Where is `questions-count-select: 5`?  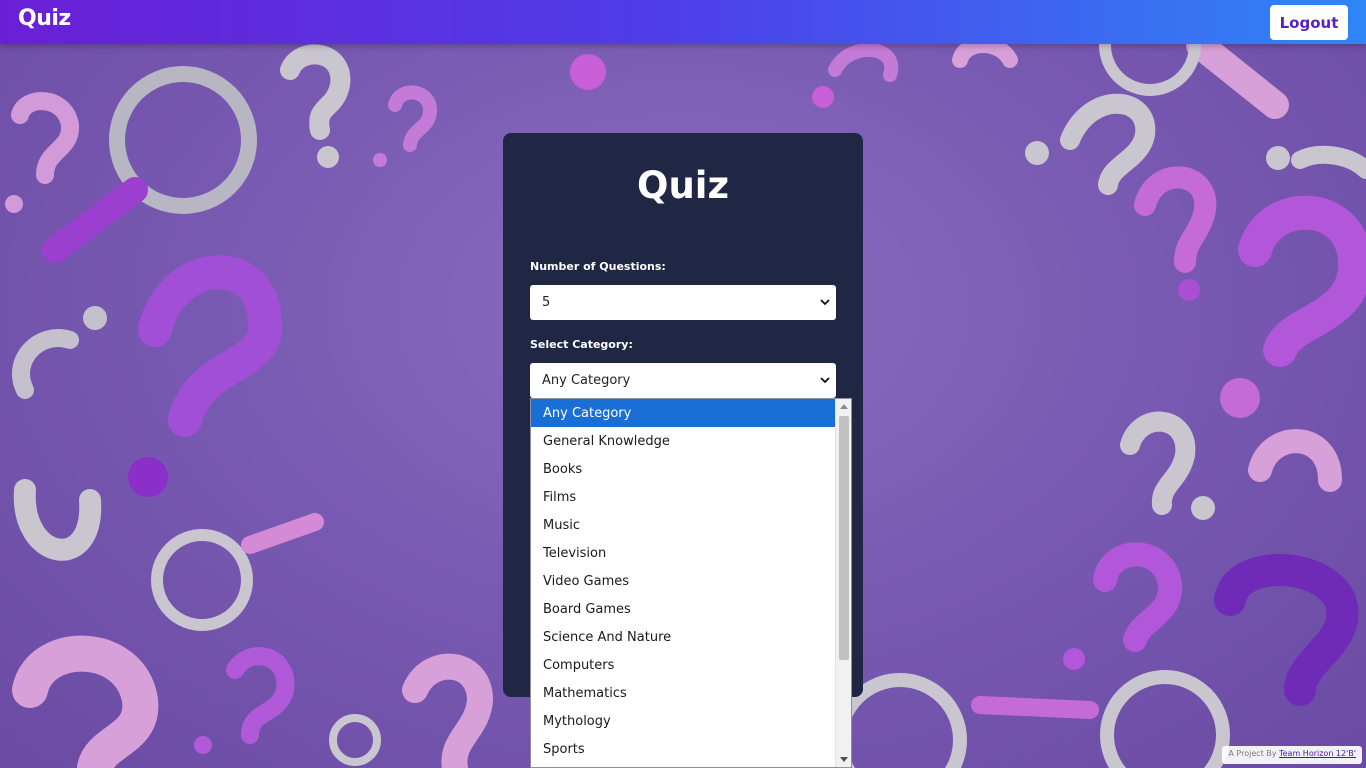 questions-count-select: 5 is located at coordinates (683, 302).